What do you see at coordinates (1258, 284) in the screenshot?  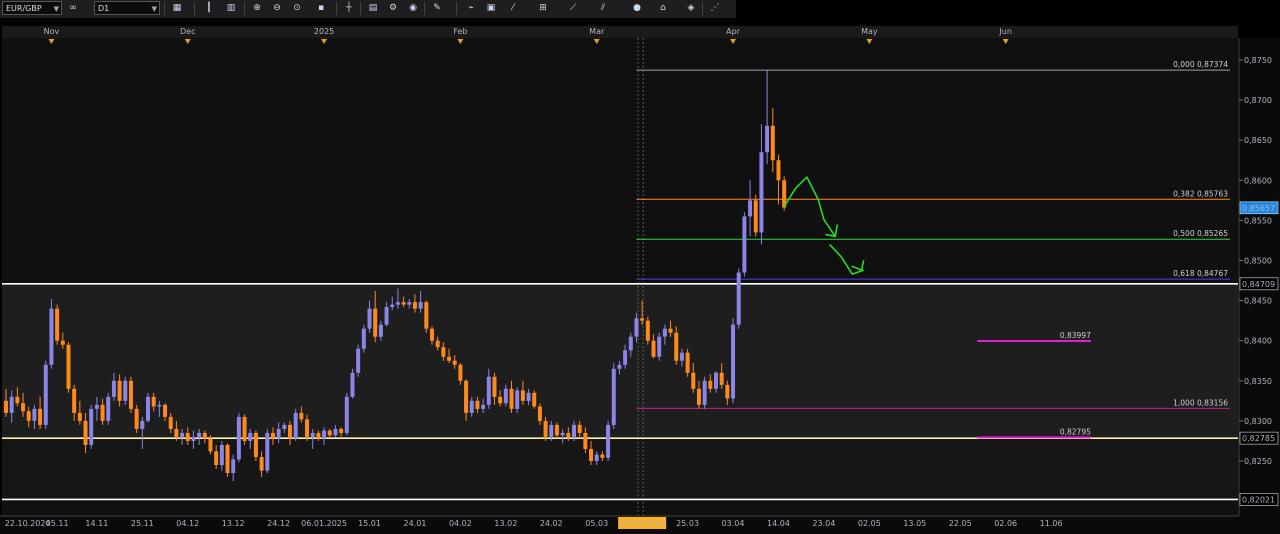 I see `level-badge-label: 0,84709` at bounding box center [1258, 284].